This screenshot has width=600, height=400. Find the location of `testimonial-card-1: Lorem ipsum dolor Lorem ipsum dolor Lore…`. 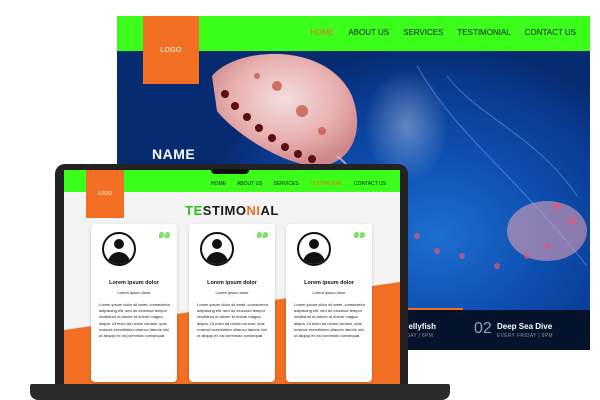

testimonial-card-1: Lorem ipsum dolor Lorem ipsum dolor Lore… is located at coordinates (134, 303).